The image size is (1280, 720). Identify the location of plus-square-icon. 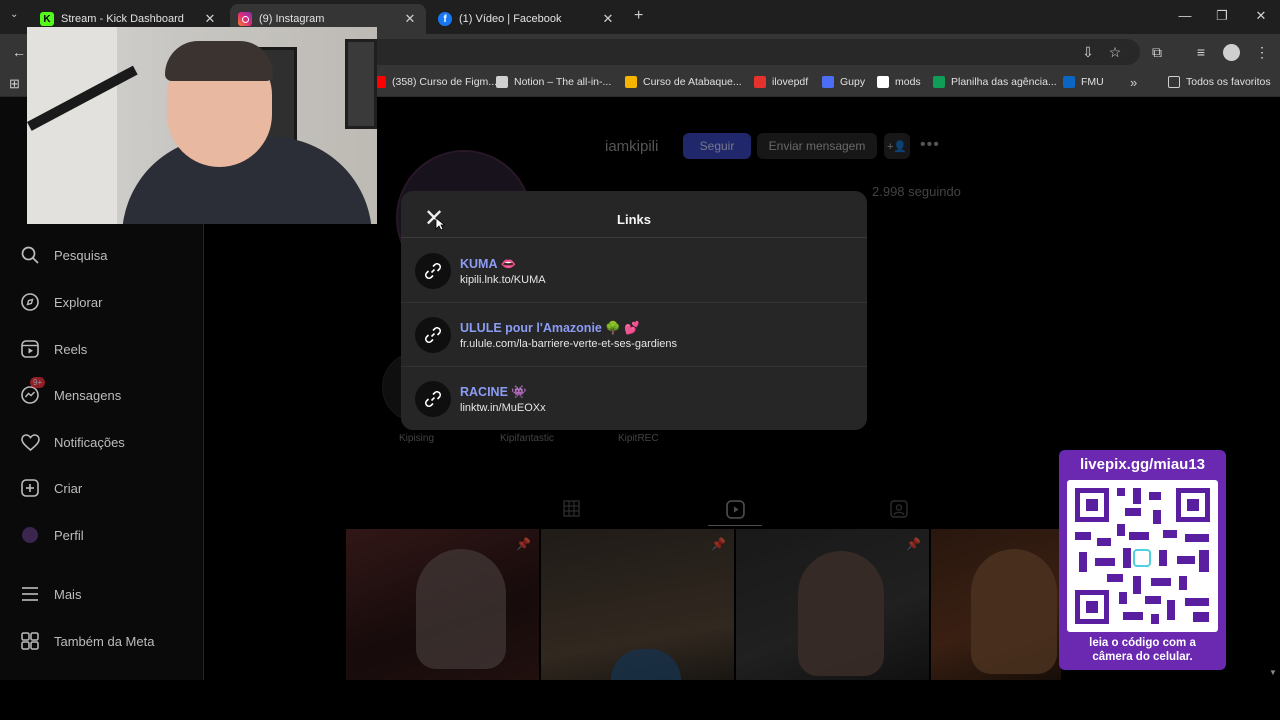
(30, 488).